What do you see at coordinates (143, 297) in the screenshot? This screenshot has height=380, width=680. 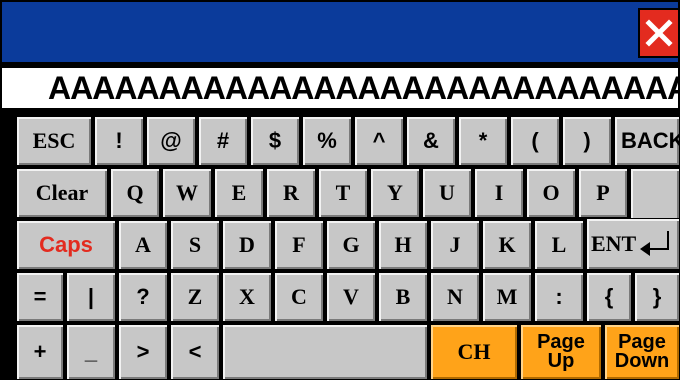 I see `key-question: ?` at bounding box center [143, 297].